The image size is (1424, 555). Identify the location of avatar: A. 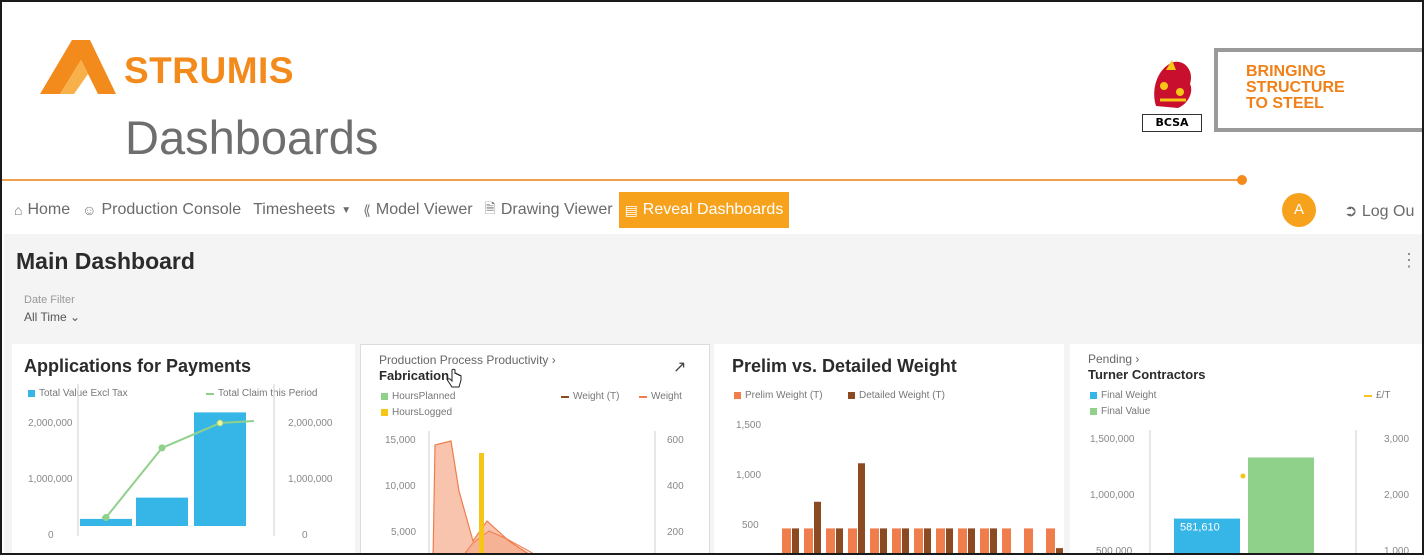
(1299, 210).